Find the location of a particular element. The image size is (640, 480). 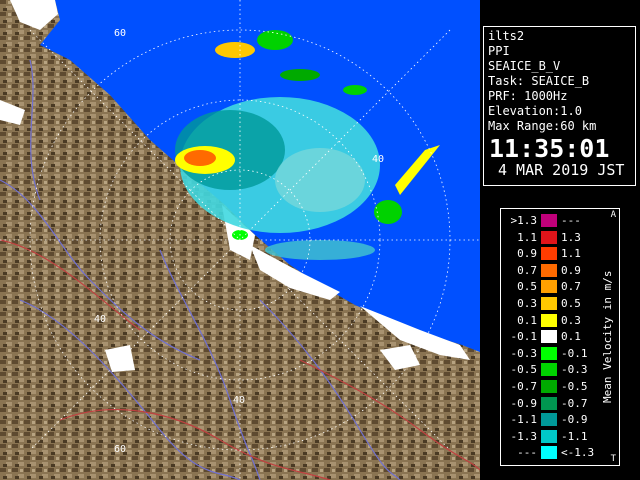

scan-name: SEAICE_B_V is located at coordinates (524, 66).